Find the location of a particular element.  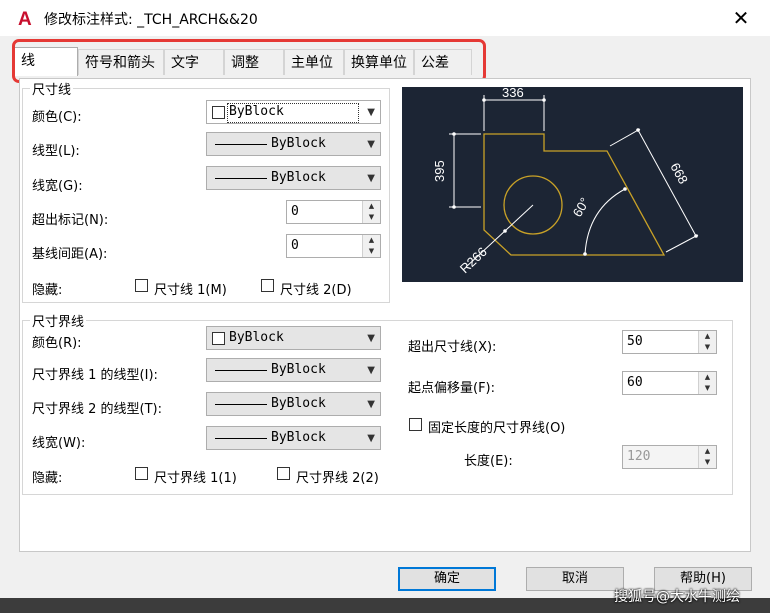

ext-color-label: 颜色(R): is located at coordinates (57, 343).